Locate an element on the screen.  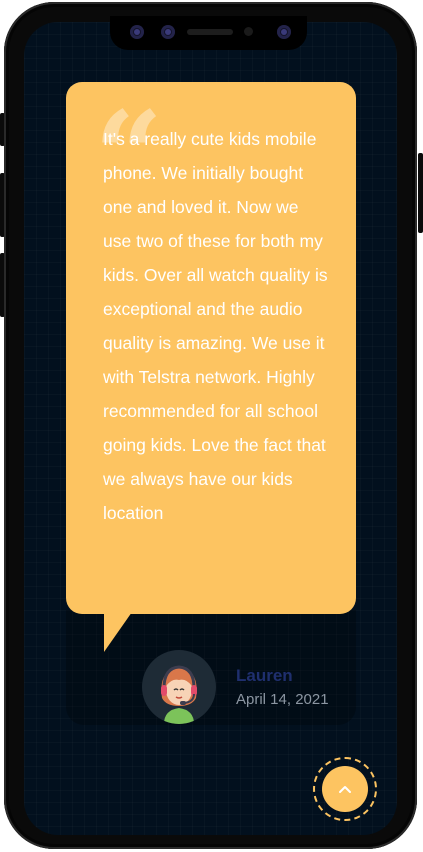
avatar is located at coordinates (179, 687).